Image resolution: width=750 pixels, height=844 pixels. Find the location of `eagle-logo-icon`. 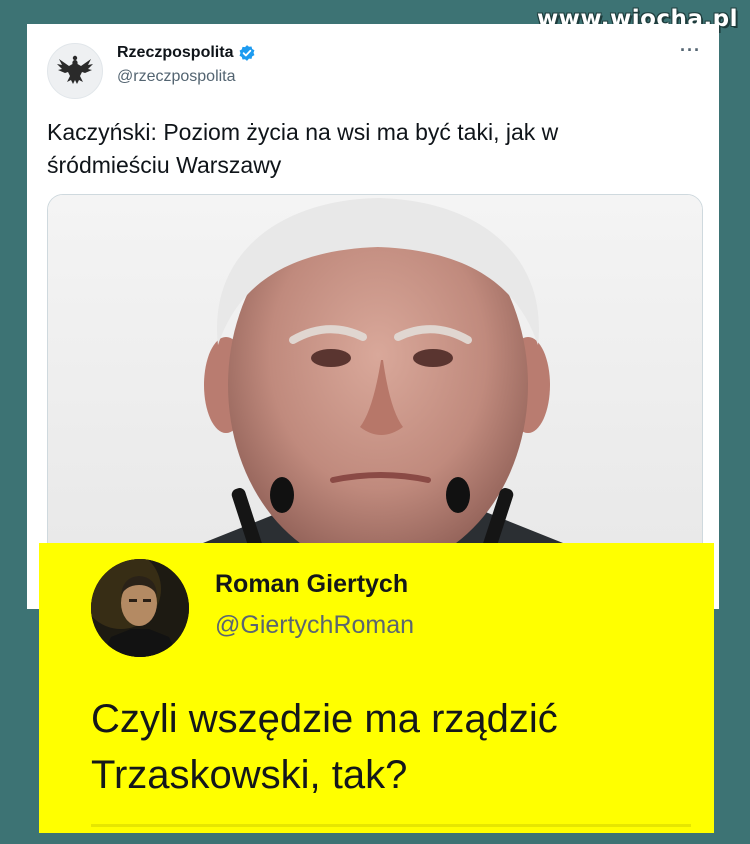

eagle-logo-icon is located at coordinates (75, 69).